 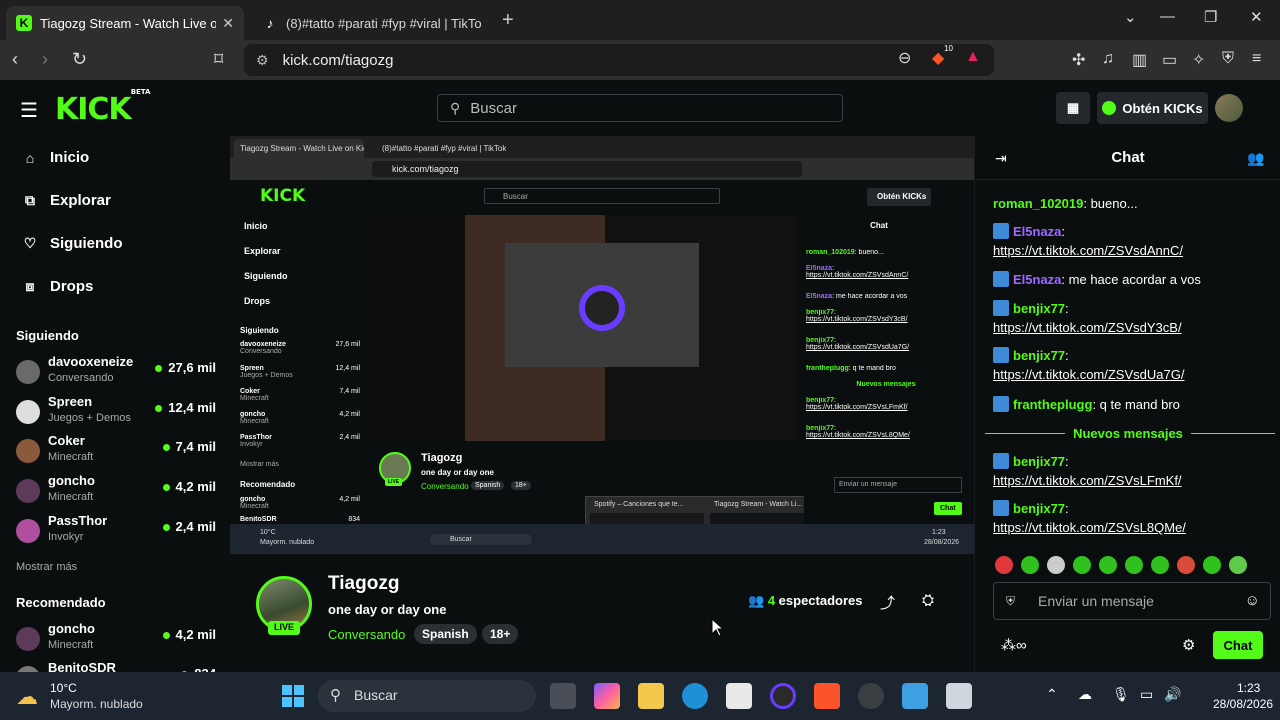 I want to click on reload-icon: ↻, so click(x=79, y=59).